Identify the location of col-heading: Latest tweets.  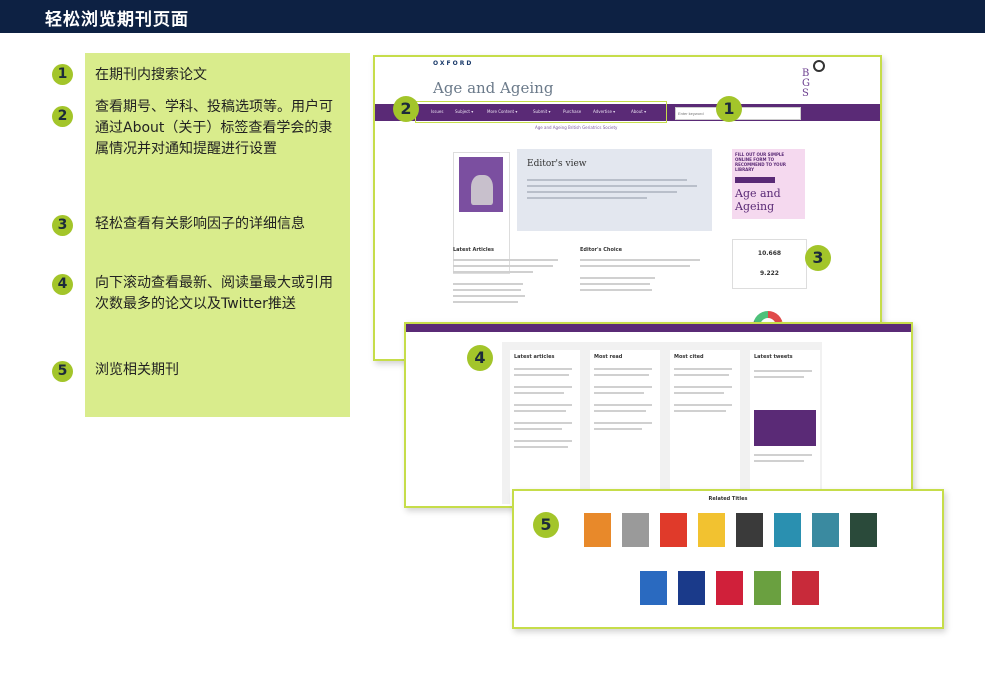
(773, 357).